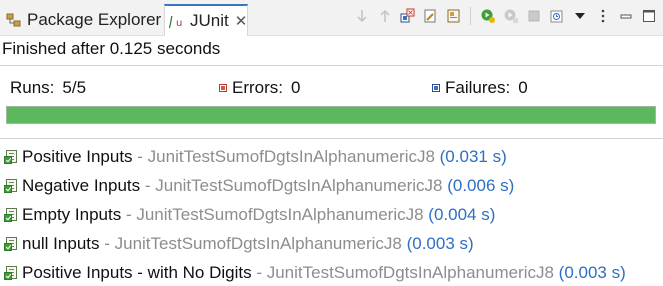 The height and width of the screenshot is (286, 663). I want to click on failures-value: 0, so click(523, 87).